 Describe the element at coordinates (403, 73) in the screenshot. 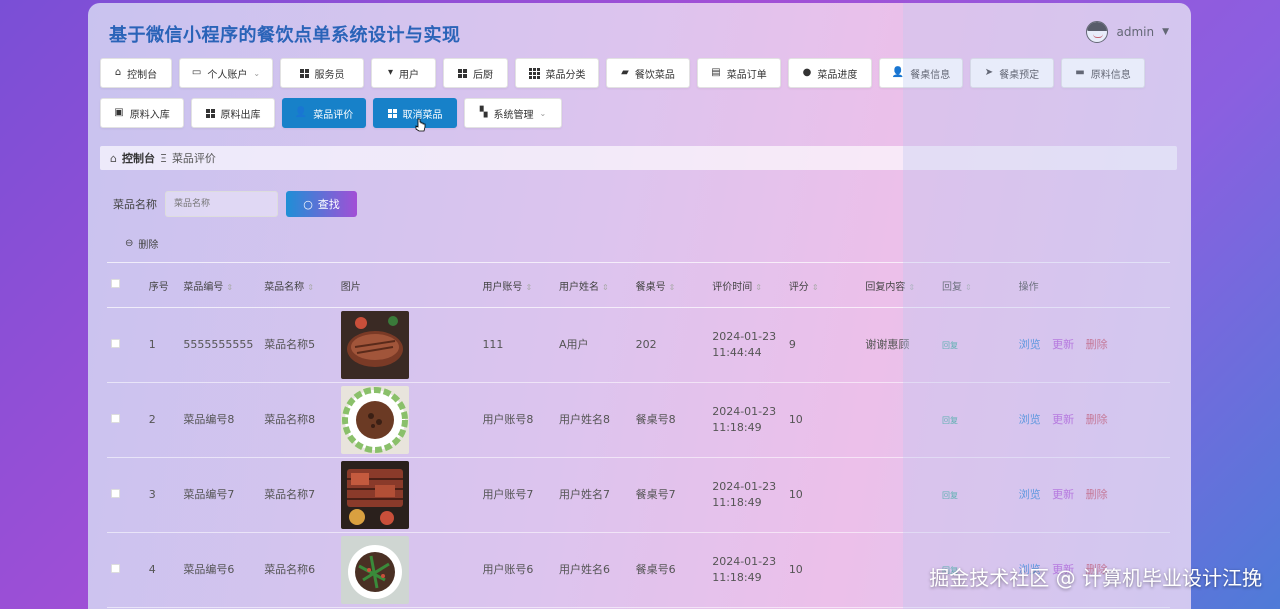

I see `nav-user: ▾ 用户` at that location.